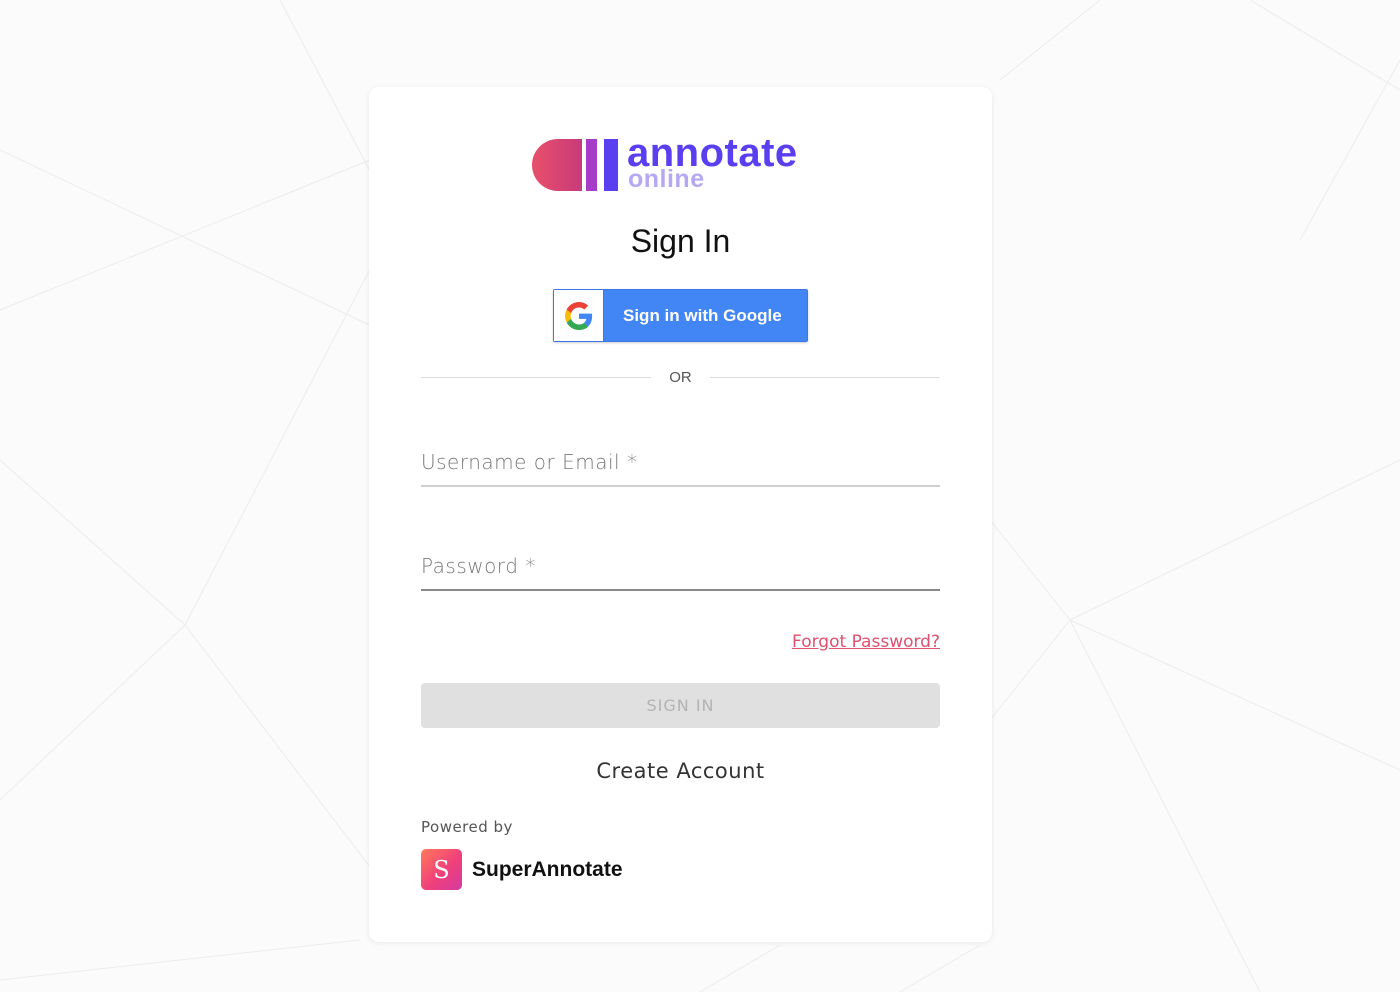  I want to click on powered-by-label: Powered by, so click(467, 827).